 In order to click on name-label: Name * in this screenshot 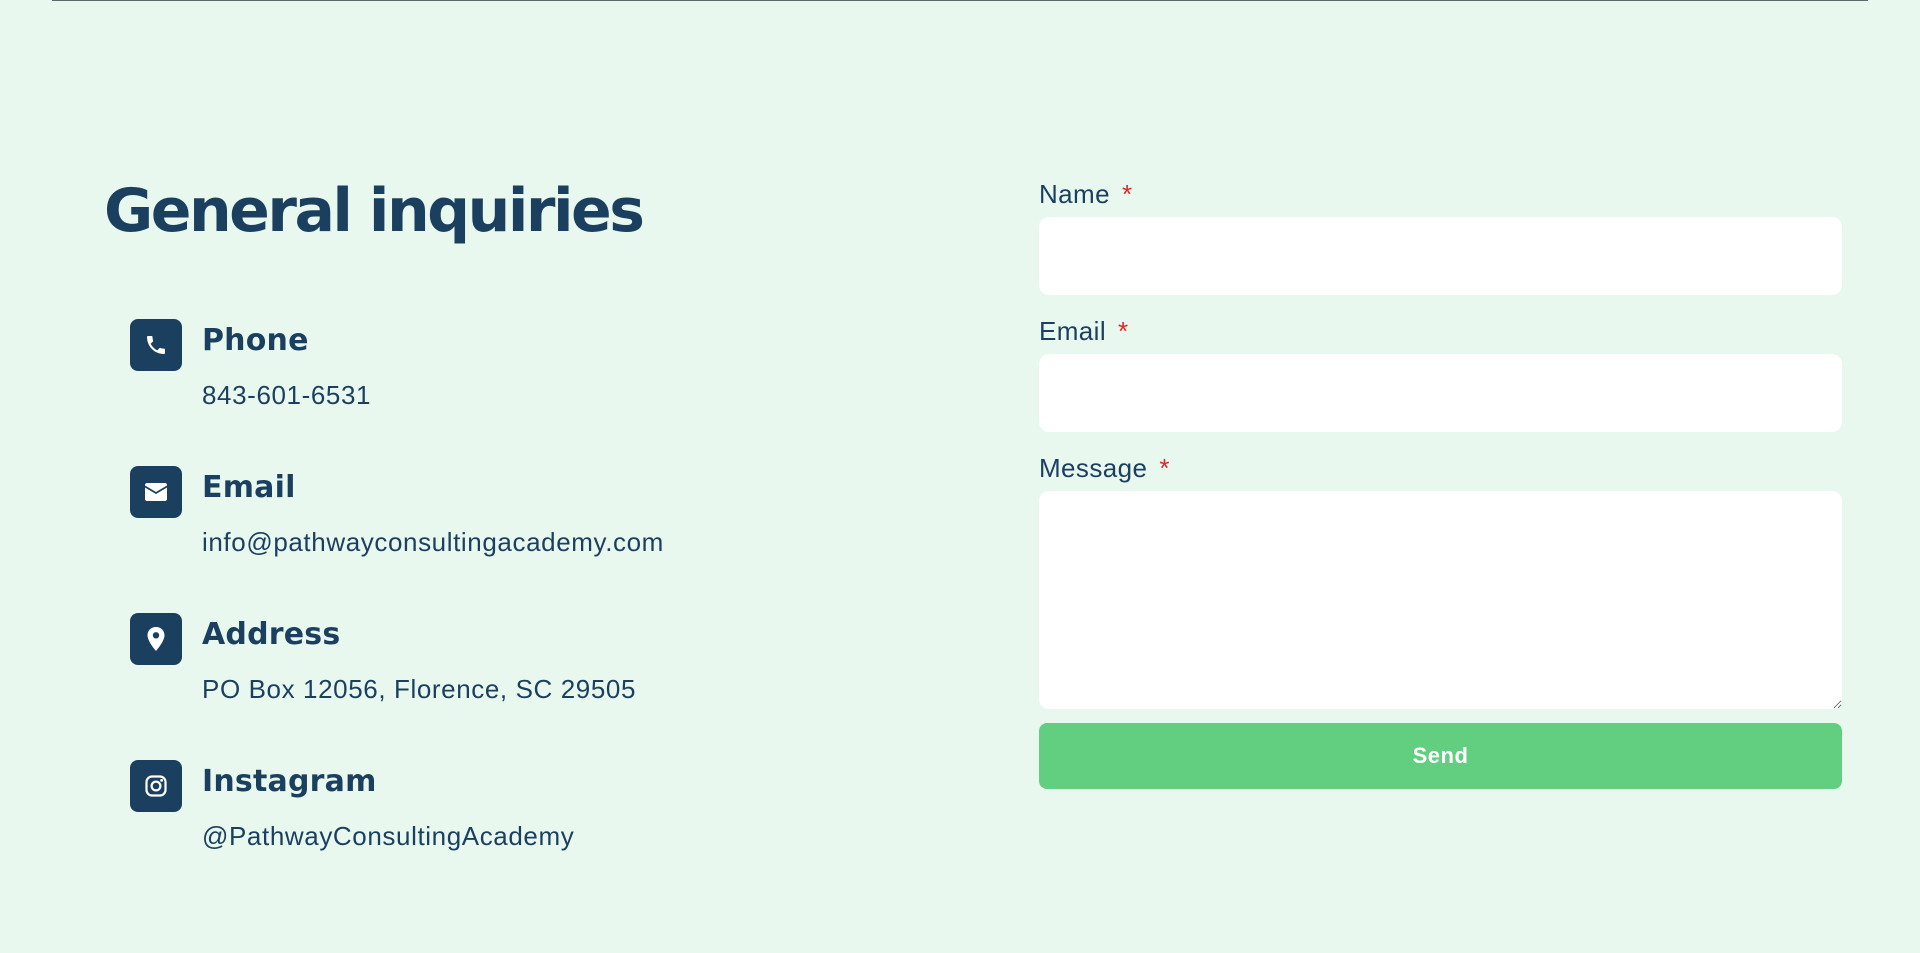, I will do `click(1086, 194)`.